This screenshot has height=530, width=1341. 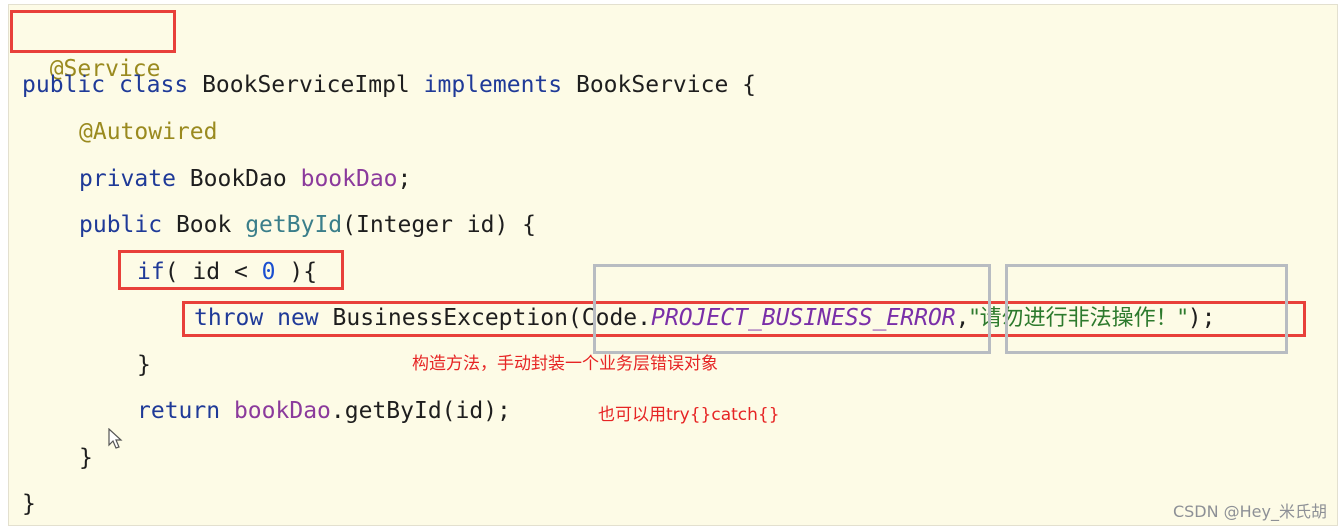 What do you see at coordinates (404, 179) in the screenshot?
I see `semicolon: ;` at bounding box center [404, 179].